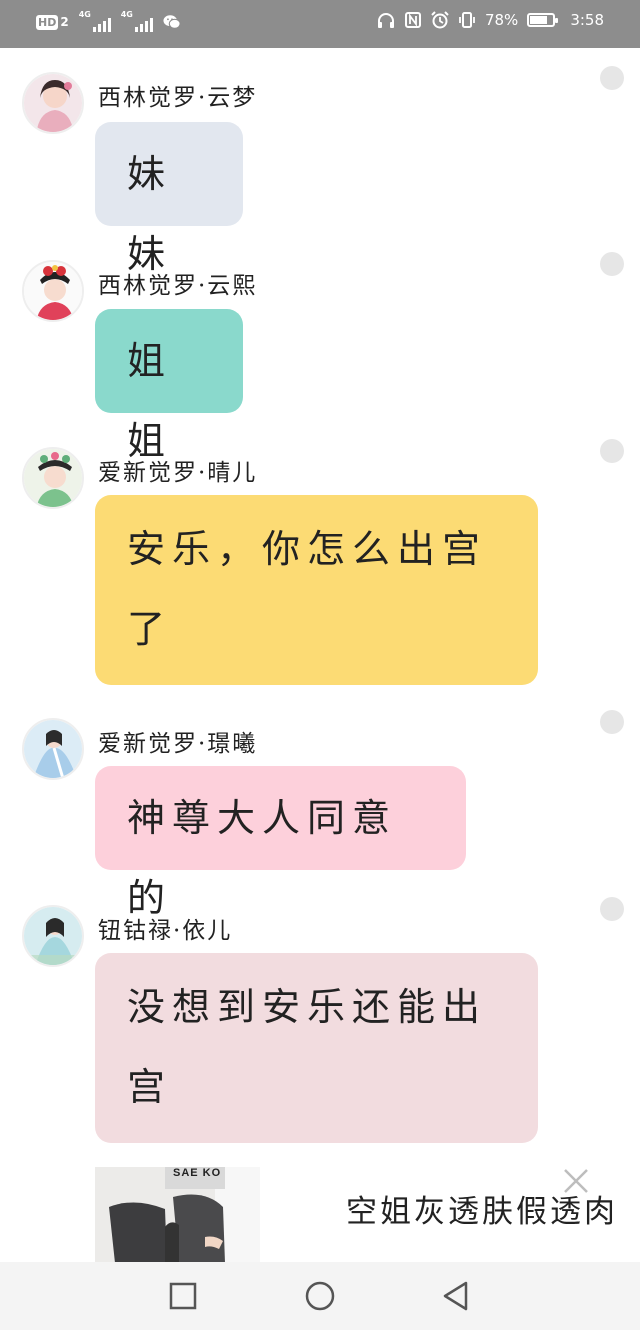 This screenshot has height=1330, width=640. Describe the element at coordinates (84, 14) in the screenshot. I see `network-type: 4G` at that location.